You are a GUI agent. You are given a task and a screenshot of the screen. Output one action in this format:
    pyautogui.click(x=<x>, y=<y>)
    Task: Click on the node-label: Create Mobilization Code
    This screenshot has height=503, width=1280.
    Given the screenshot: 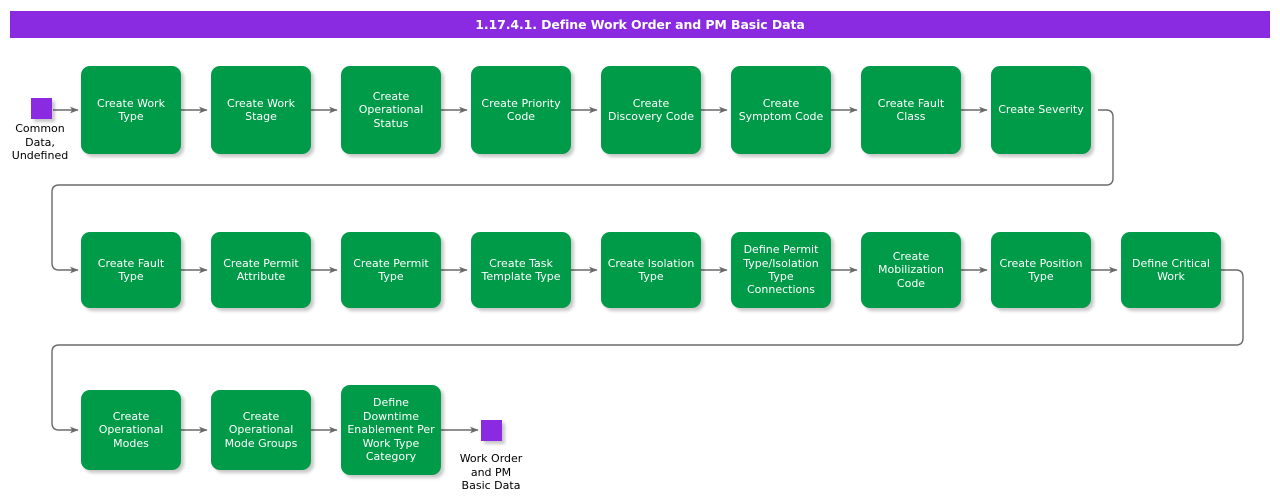 What is the action you would take?
    pyautogui.click(x=911, y=269)
    